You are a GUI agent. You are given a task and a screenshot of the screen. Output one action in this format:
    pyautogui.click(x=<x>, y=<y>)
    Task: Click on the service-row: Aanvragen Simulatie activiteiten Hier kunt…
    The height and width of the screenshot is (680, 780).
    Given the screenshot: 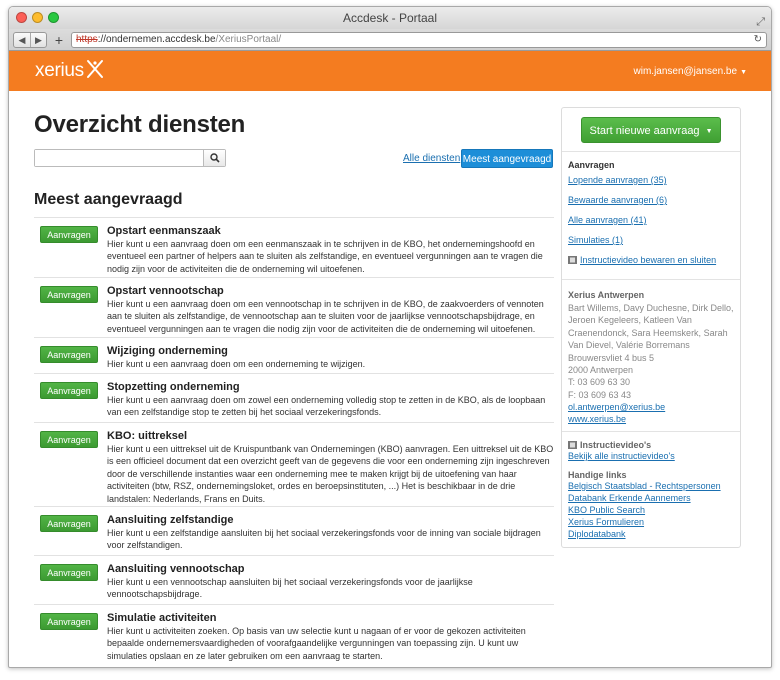 What is the action you would take?
    pyautogui.click(x=294, y=635)
    